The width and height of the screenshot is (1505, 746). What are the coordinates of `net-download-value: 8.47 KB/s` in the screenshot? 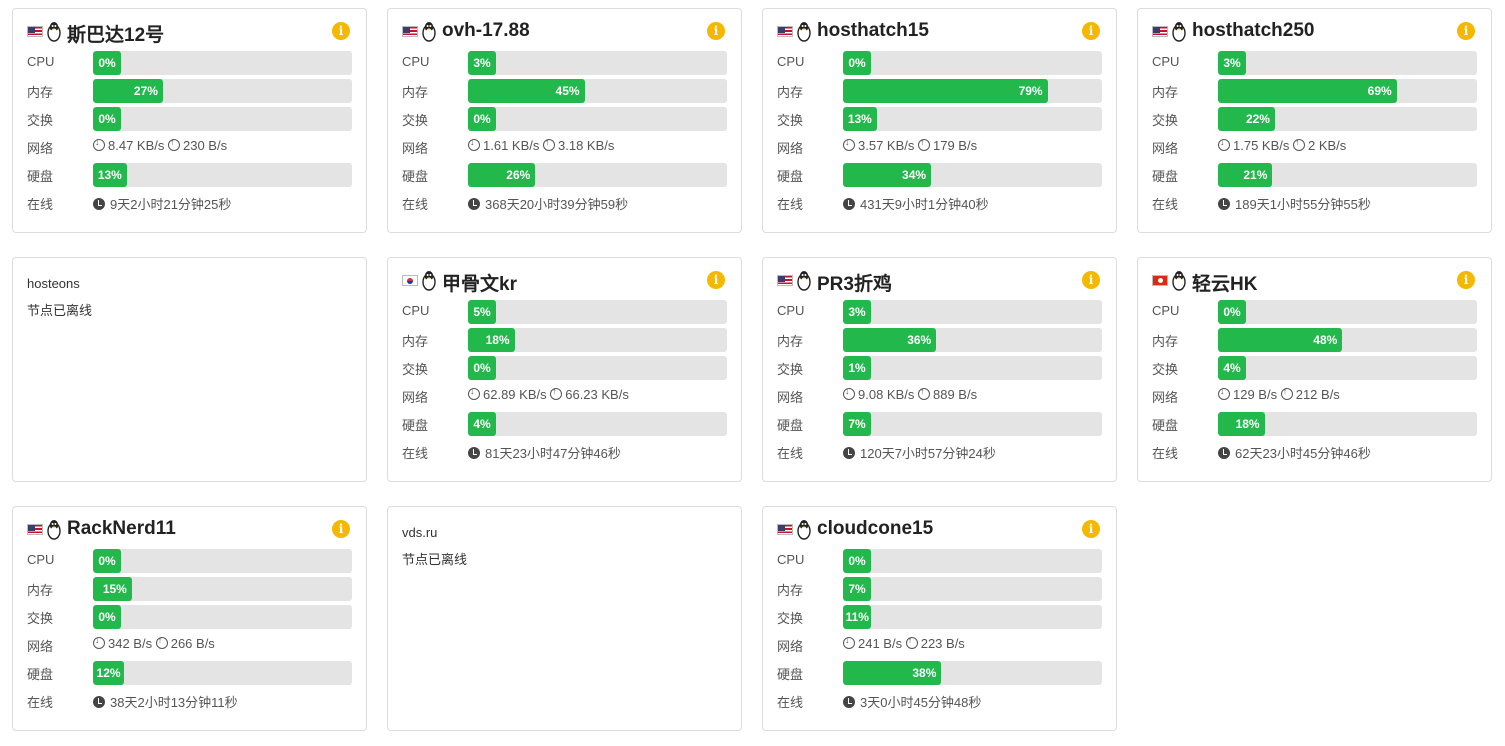 It's located at (136, 145).